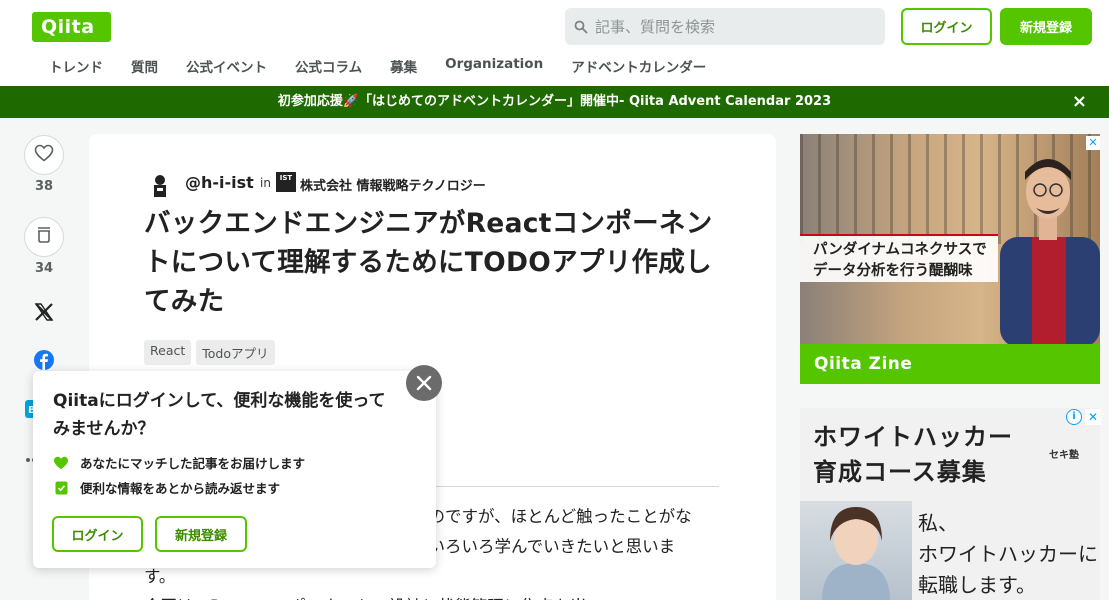  I want to click on search-box, so click(725, 26).